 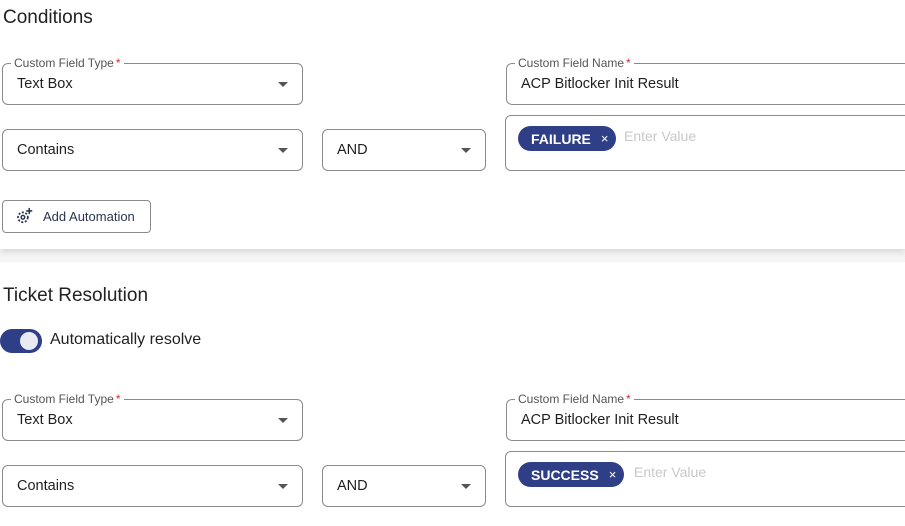 What do you see at coordinates (561, 138) in the screenshot?
I see `value-chip-label: FAILURE` at bounding box center [561, 138].